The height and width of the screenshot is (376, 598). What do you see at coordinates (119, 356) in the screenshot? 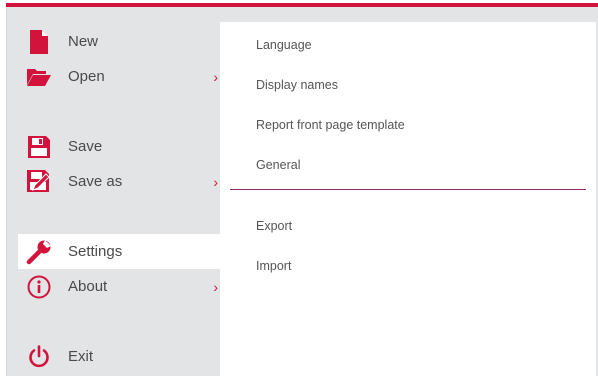
I see `menu-item-exit: Exit` at bounding box center [119, 356].